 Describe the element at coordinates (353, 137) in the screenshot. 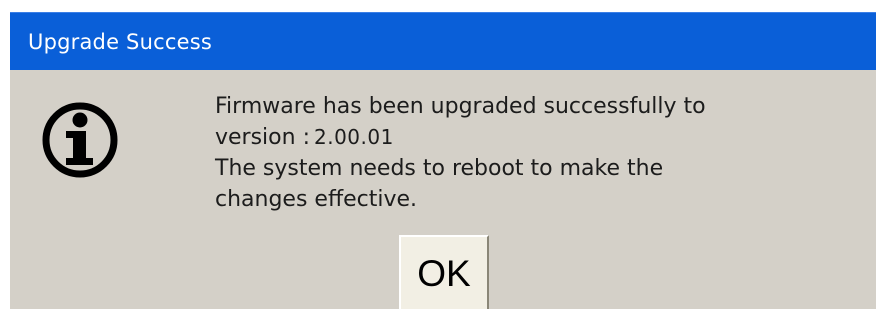

I see `version-value: 2.00.01` at that location.